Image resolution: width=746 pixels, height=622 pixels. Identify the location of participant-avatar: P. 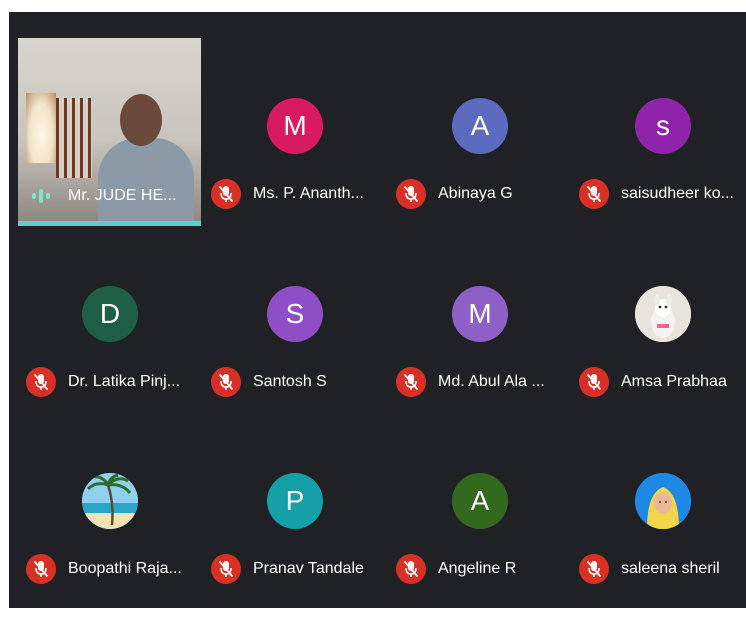
(295, 501).